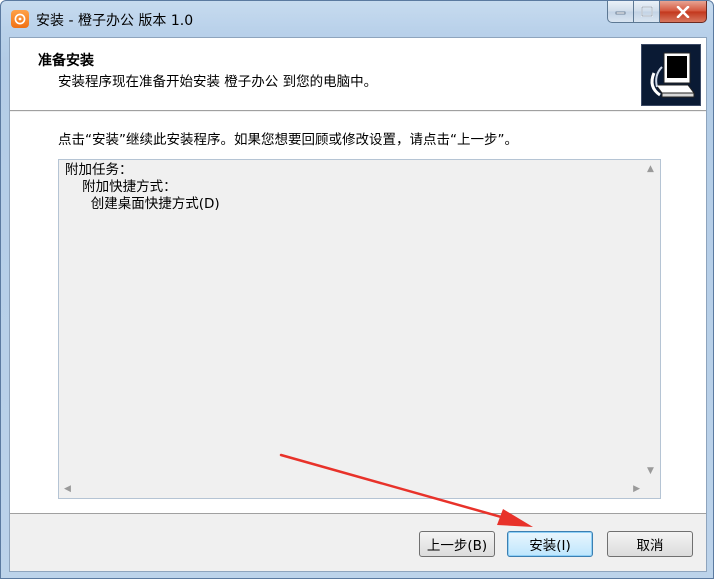 This screenshot has width=714, height=579. Describe the element at coordinates (651, 489) in the screenshot. I see `scrollbar-corner` at that location.